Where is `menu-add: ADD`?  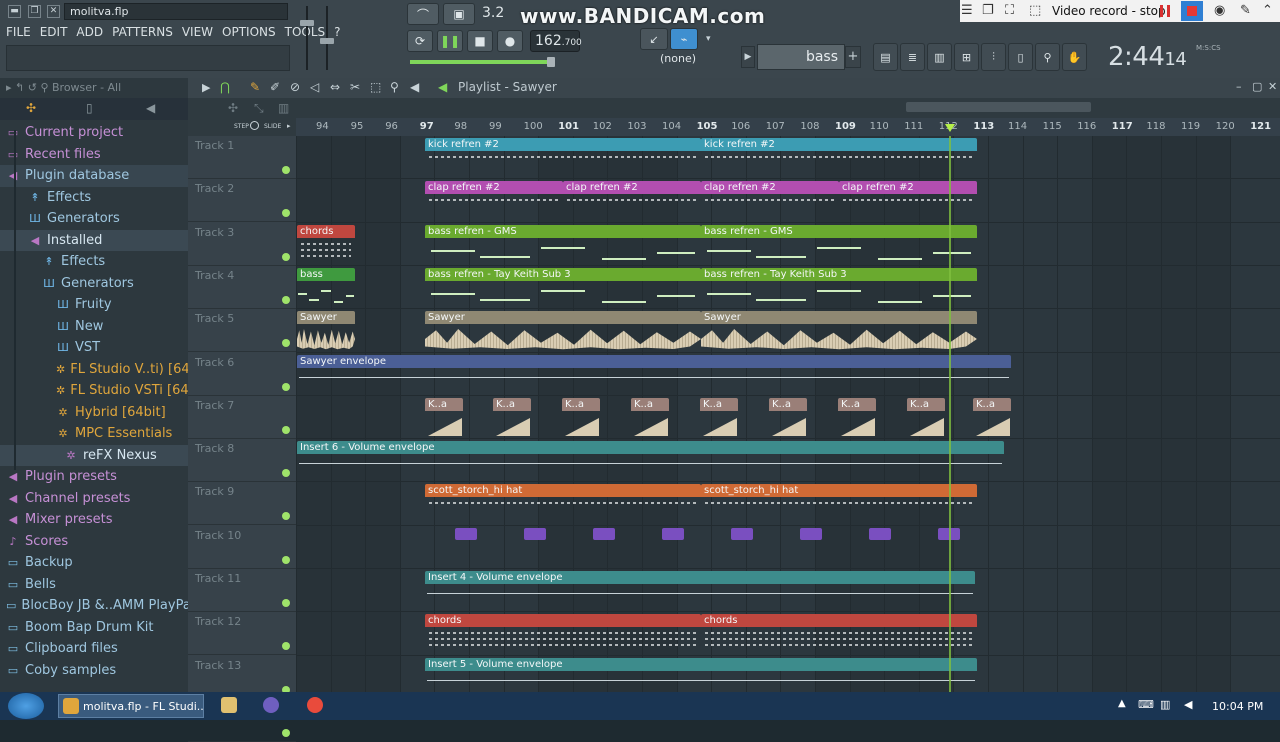
menu-add: ADD is located at coordinates (89, 33).